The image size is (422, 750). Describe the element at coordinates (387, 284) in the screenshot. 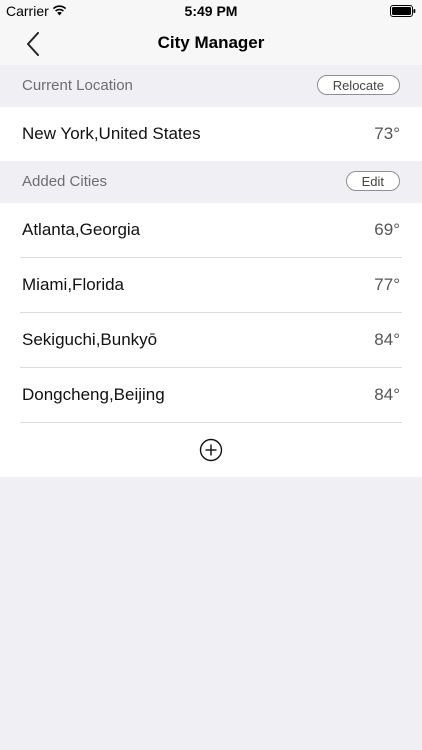

I see `city-temp: 77°` at that location.